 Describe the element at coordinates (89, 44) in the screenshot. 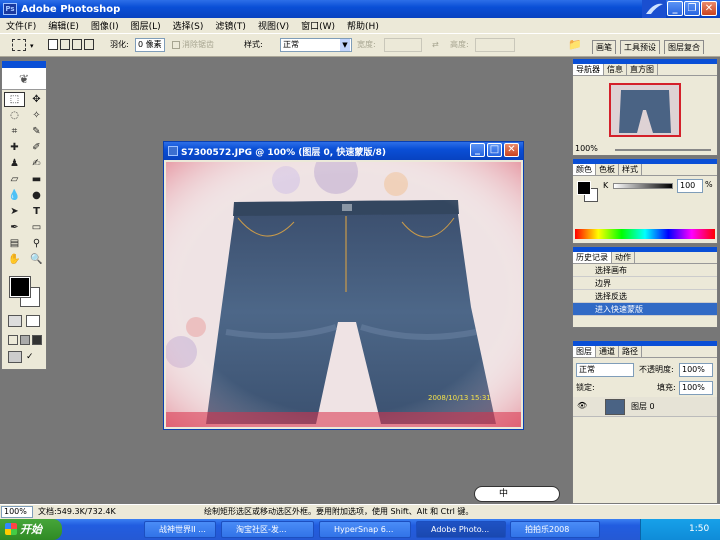

I see `intersect-selection-icon` at that location.